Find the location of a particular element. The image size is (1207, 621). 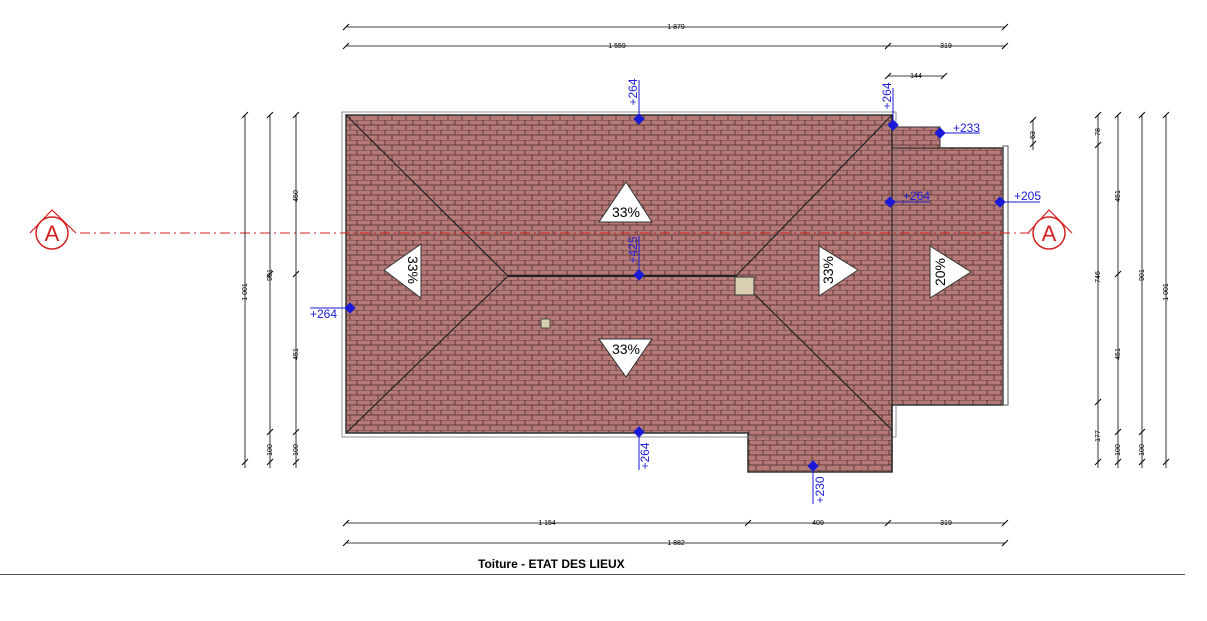

dim-left-100b: 100 is located at coordinates (296, 450).